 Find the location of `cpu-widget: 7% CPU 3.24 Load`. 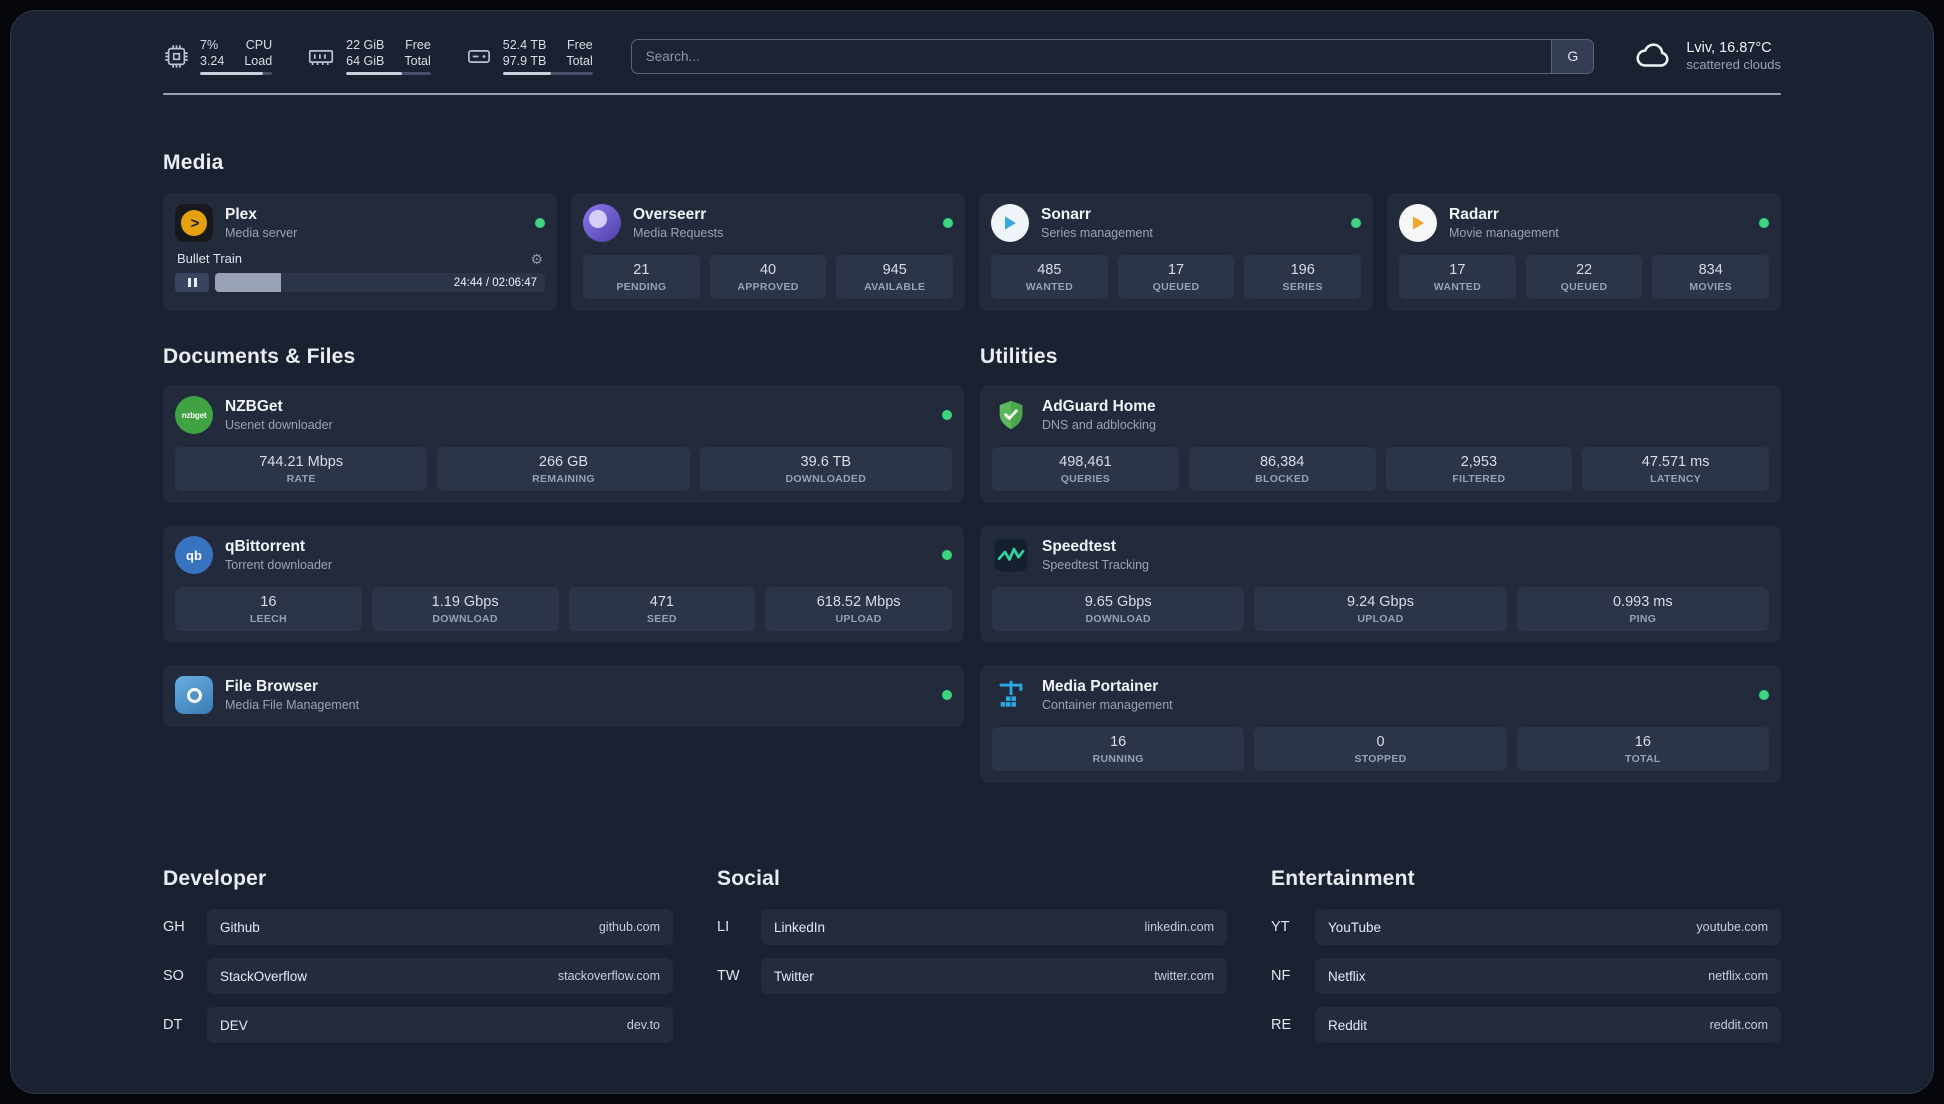

cpu-widget: 7% CPU 3.24 Load is located at coordinates (218, 56).